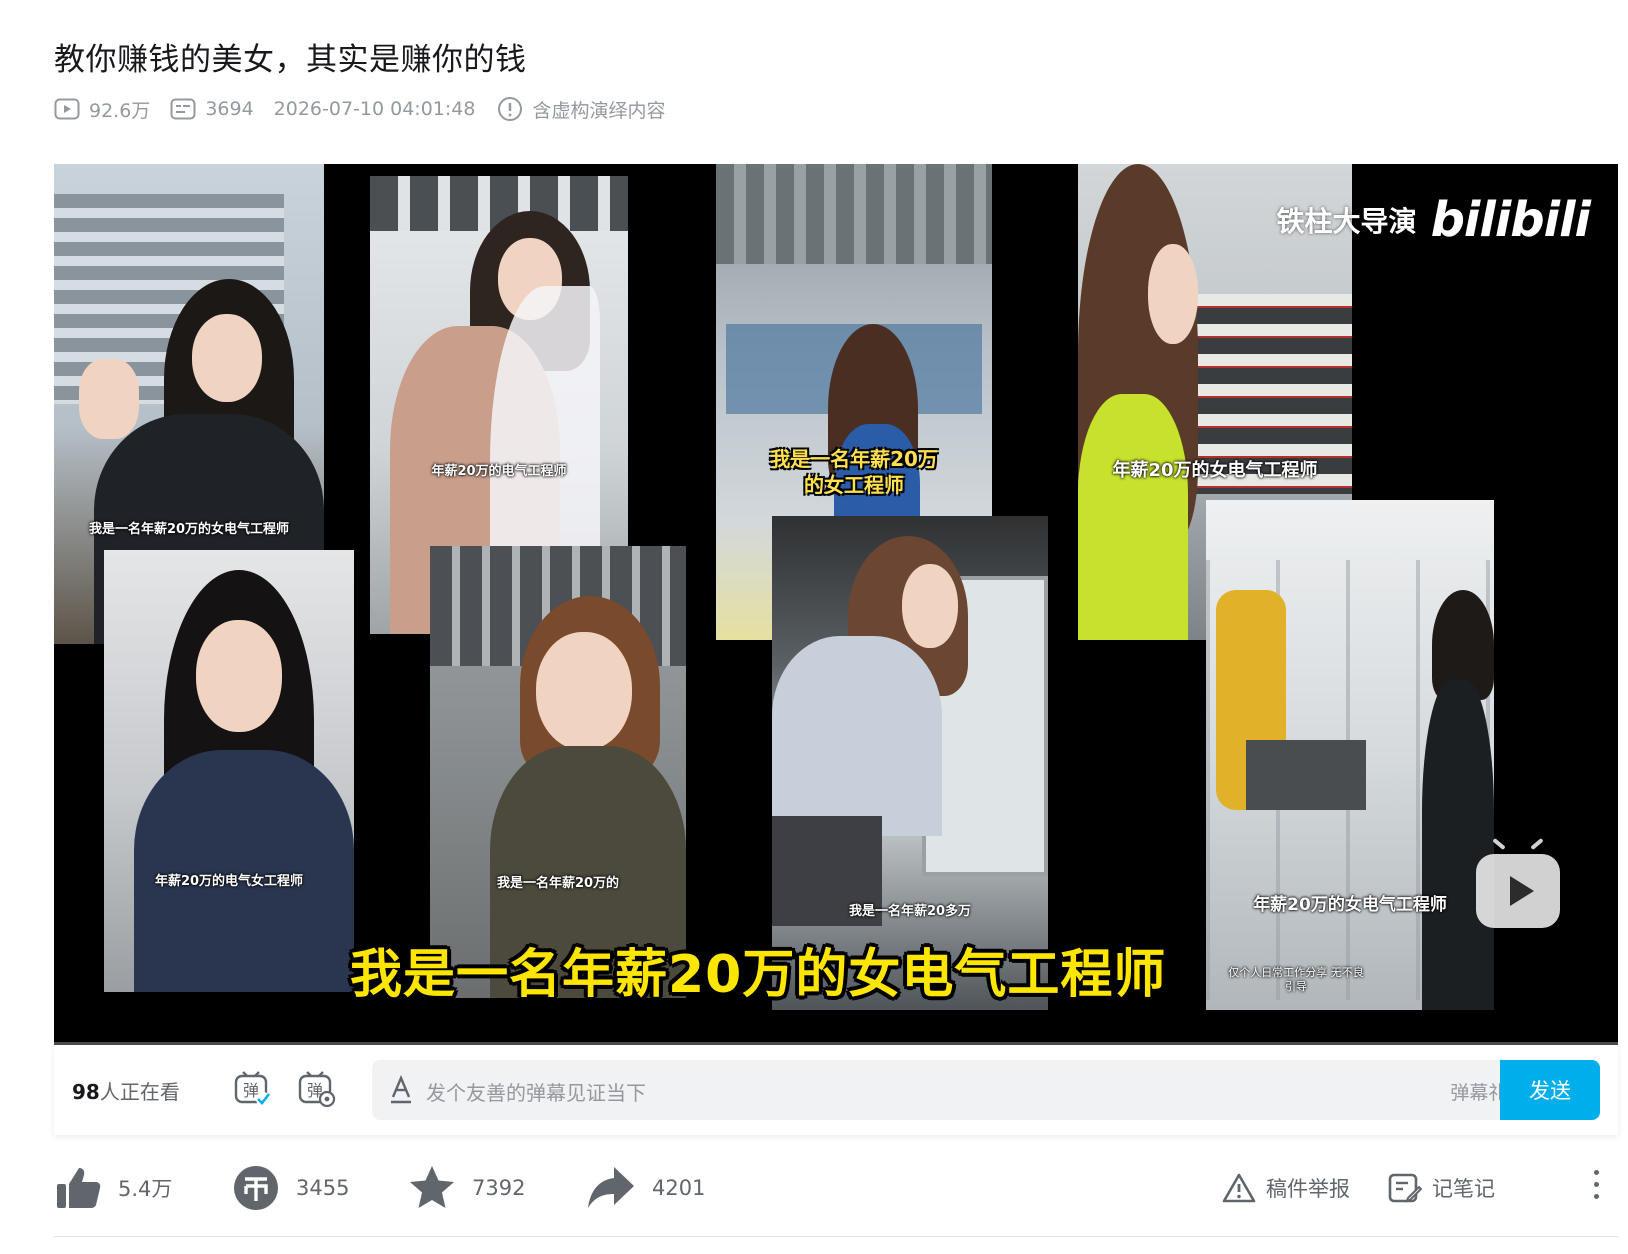 This screenshot has width=1628, height=1254. What do you see at coordinates (120, 110) in the screenshot?
I see `view-count: 92.6万` at bounding box center [120, 110].